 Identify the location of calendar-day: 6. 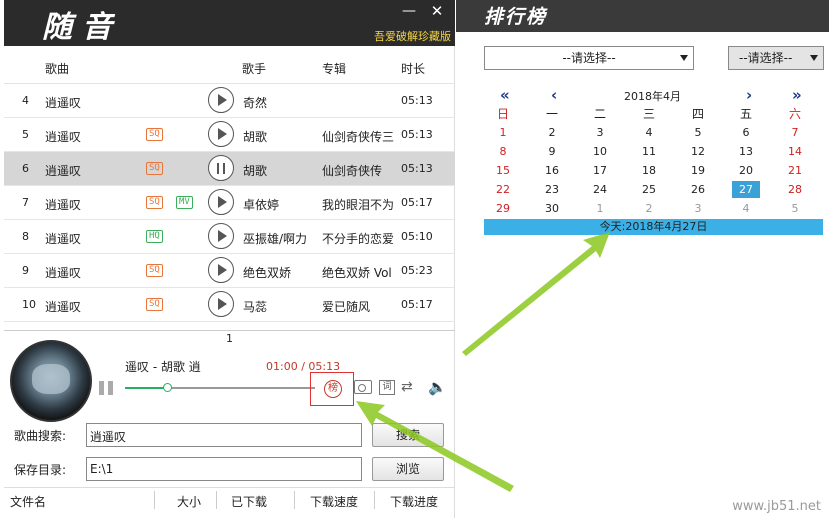
(746, 132).